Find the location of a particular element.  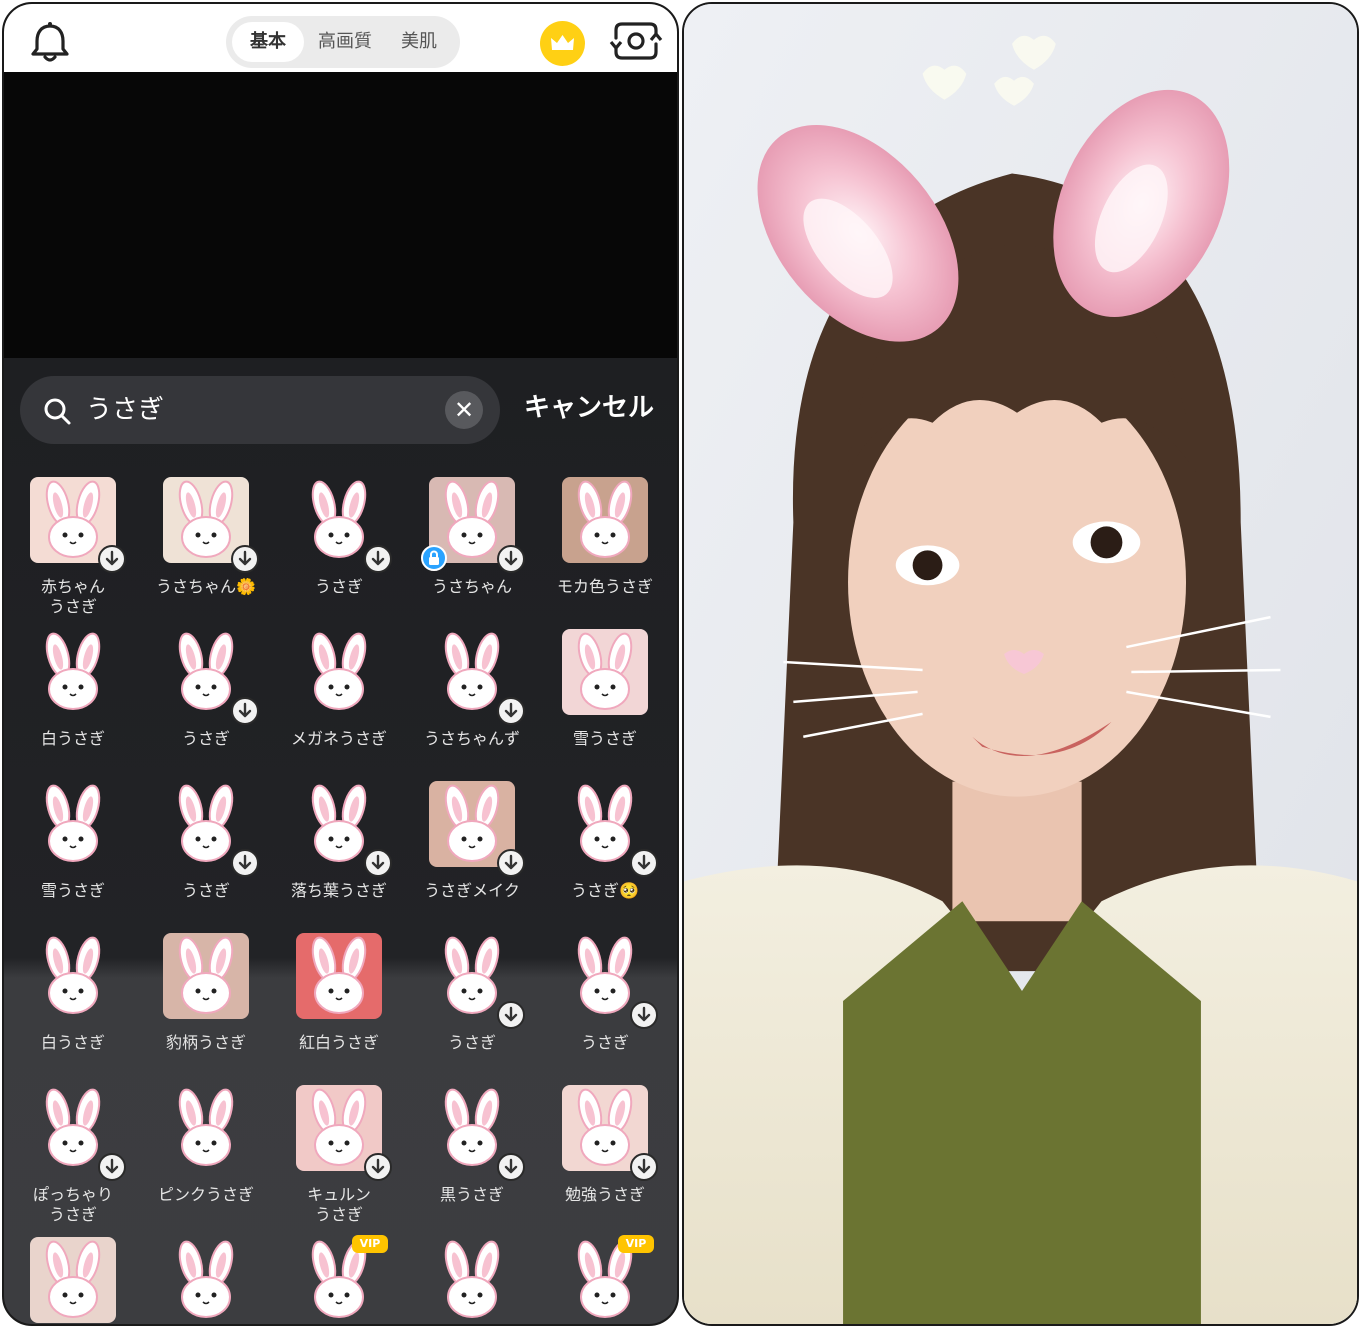

mode-basic: 基本 is located at coordinates (268, 42).